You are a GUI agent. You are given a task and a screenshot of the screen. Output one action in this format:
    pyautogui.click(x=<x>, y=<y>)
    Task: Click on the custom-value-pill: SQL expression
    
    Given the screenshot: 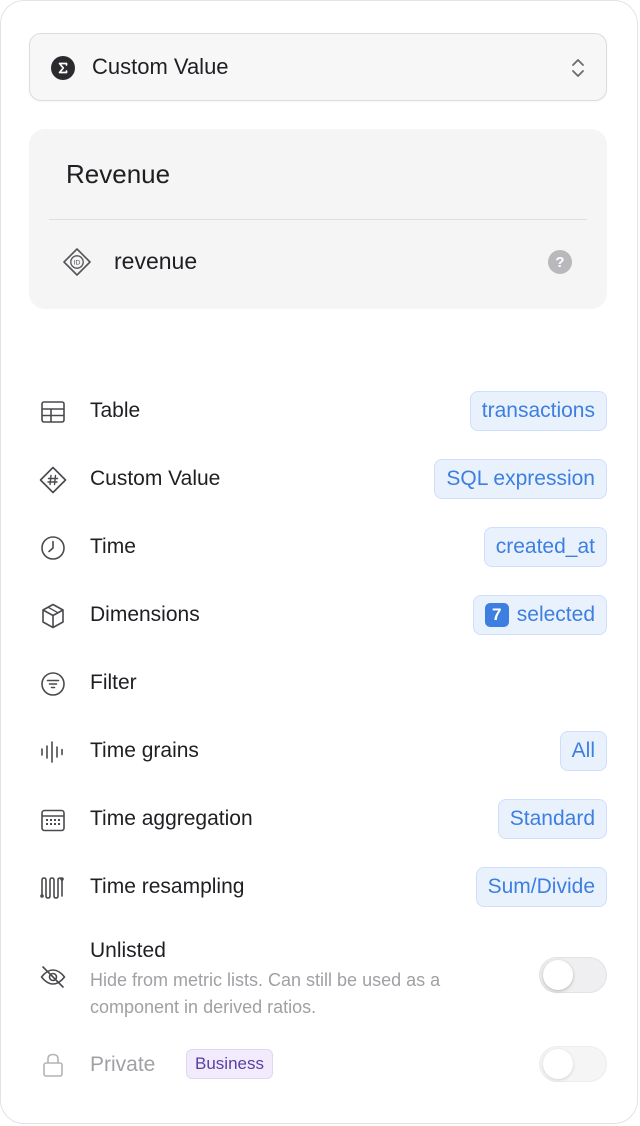 What is the action you would take?
    pyautogui.click(x=520, y=479)
    